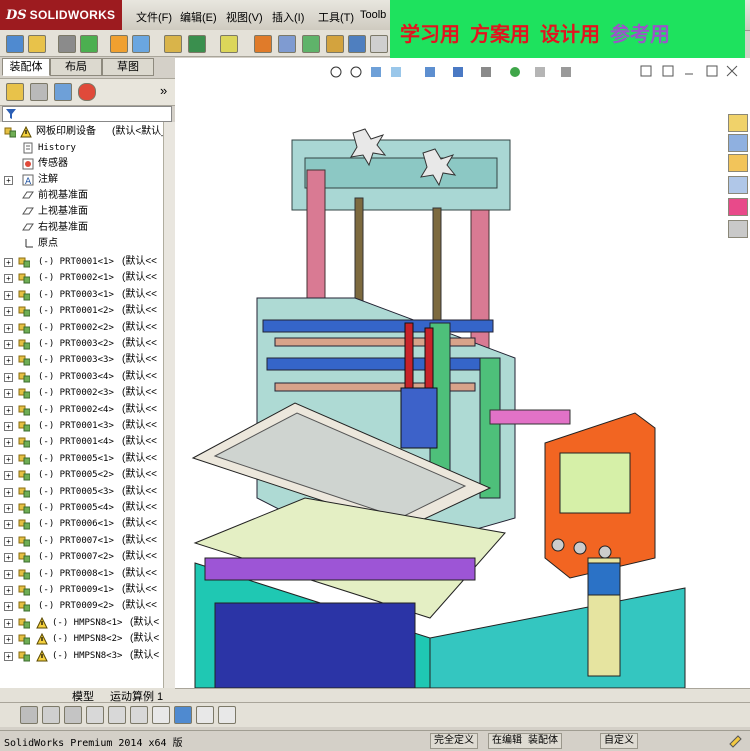 The height and width of the screenshot is (751, 750). I want to click on dimetric-view-icon, so click(73, 715).